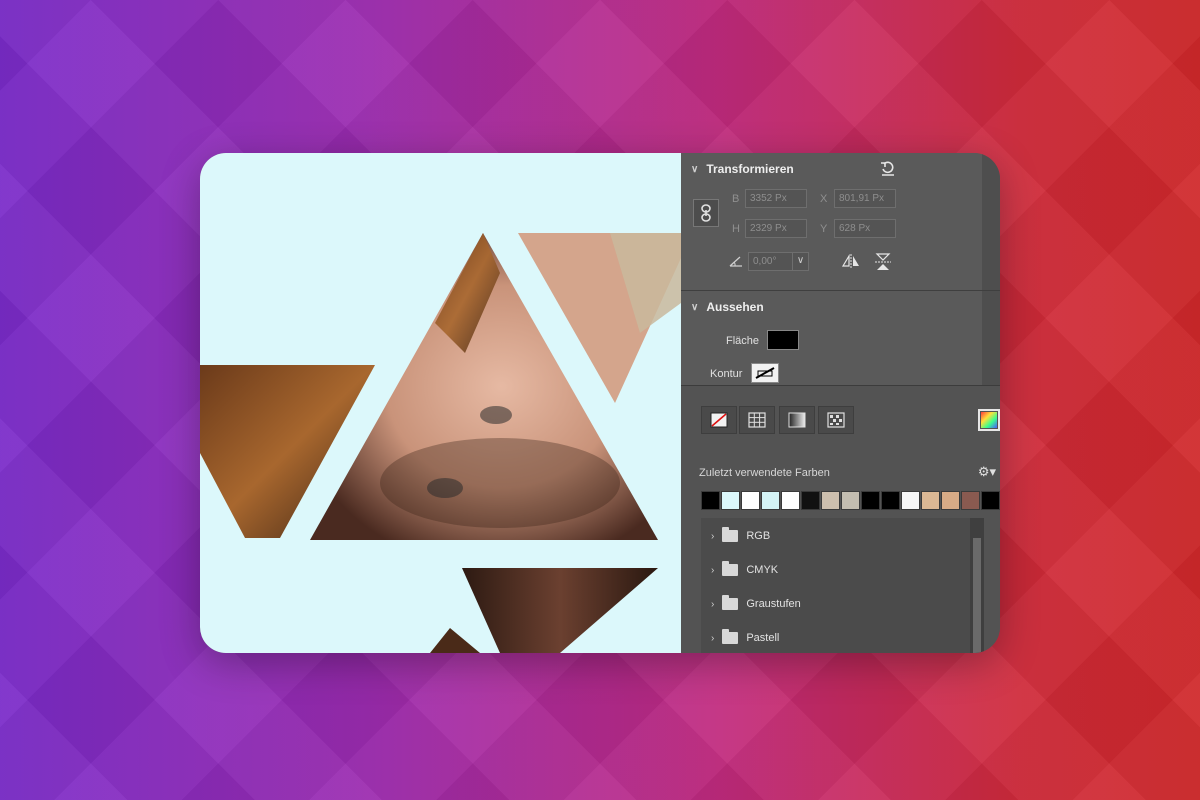  Describe the element at coordinates (770, 261) in the screenshot. I see `angle-field: 0,00°` at that location.